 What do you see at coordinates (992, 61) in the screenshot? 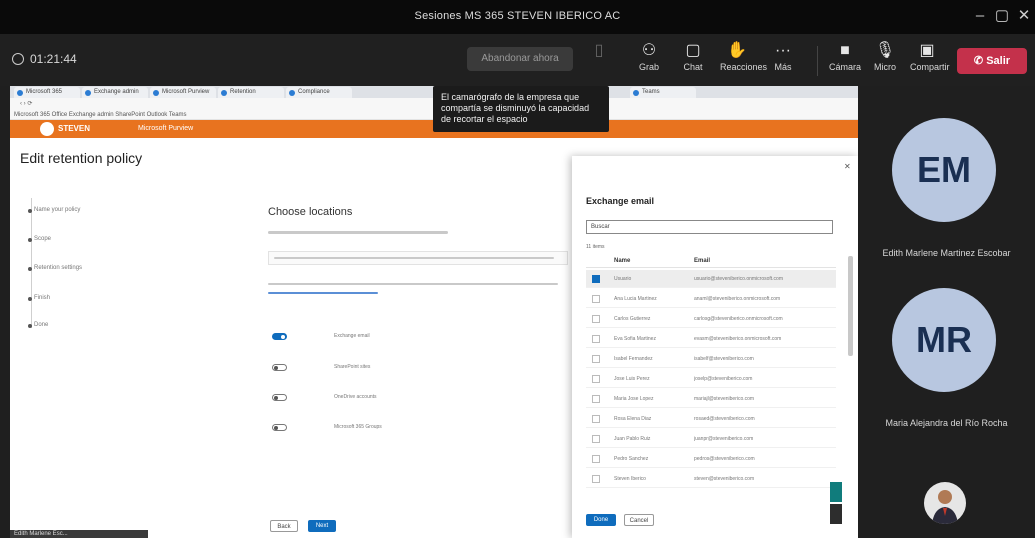
I see `leave-button: ✆ Salir` at bounding box center [992, 61].